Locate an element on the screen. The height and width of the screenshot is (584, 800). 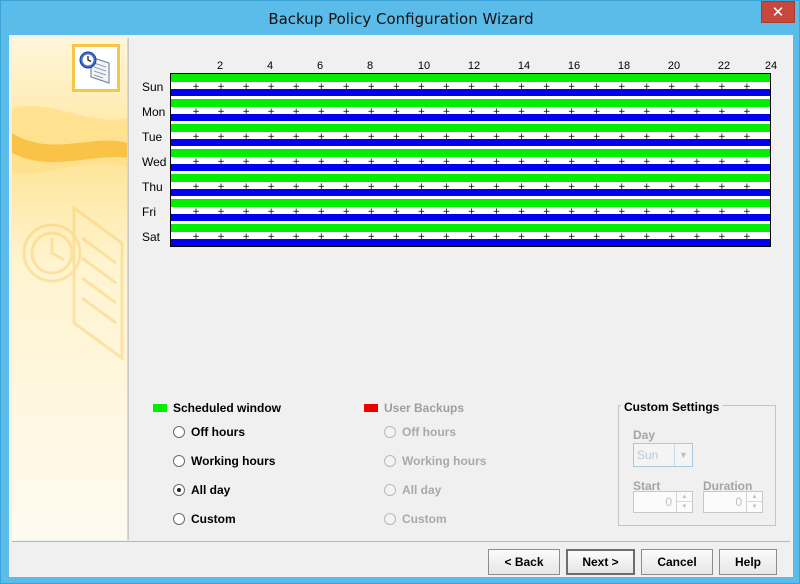
radio-label: All day is located at coordinates (211, 490).